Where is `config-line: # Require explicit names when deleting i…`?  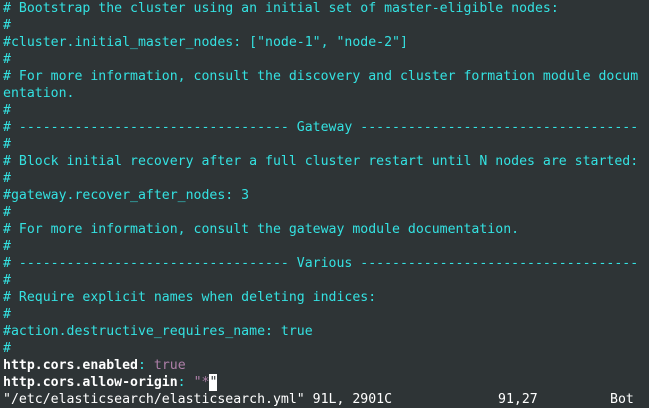 config-line: # Require explicit names when deleting i… is located at coordinates (190, 297).